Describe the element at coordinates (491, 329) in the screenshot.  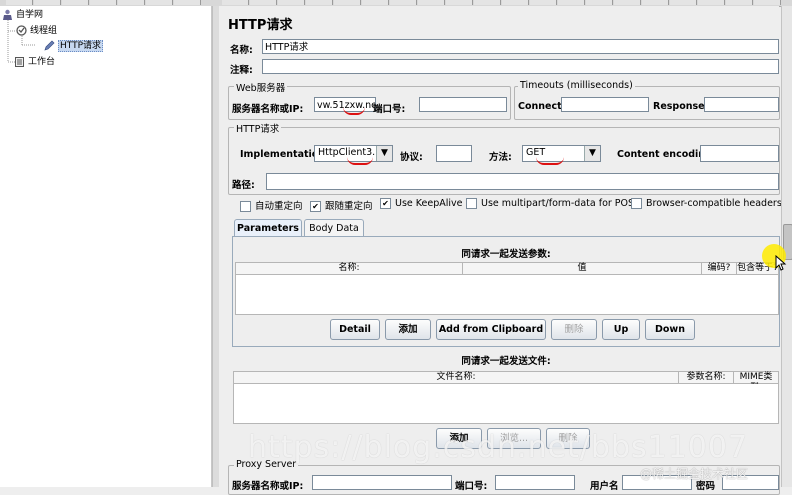
I see `add-from-clipboard-button: Add from Clipboard` at that location.